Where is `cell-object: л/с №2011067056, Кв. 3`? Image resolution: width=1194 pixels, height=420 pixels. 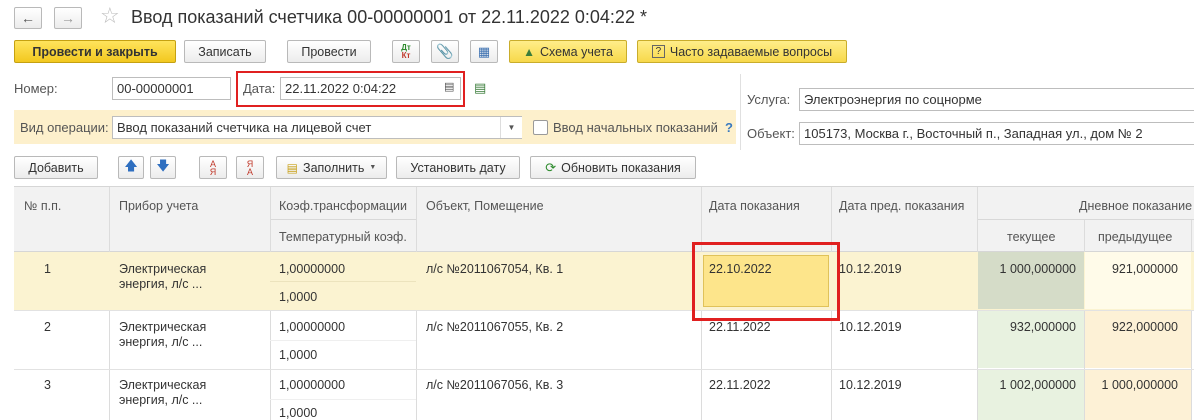
cell-object: л/с №2011067056, Кв. 3 is located at coordinates (495, 385).